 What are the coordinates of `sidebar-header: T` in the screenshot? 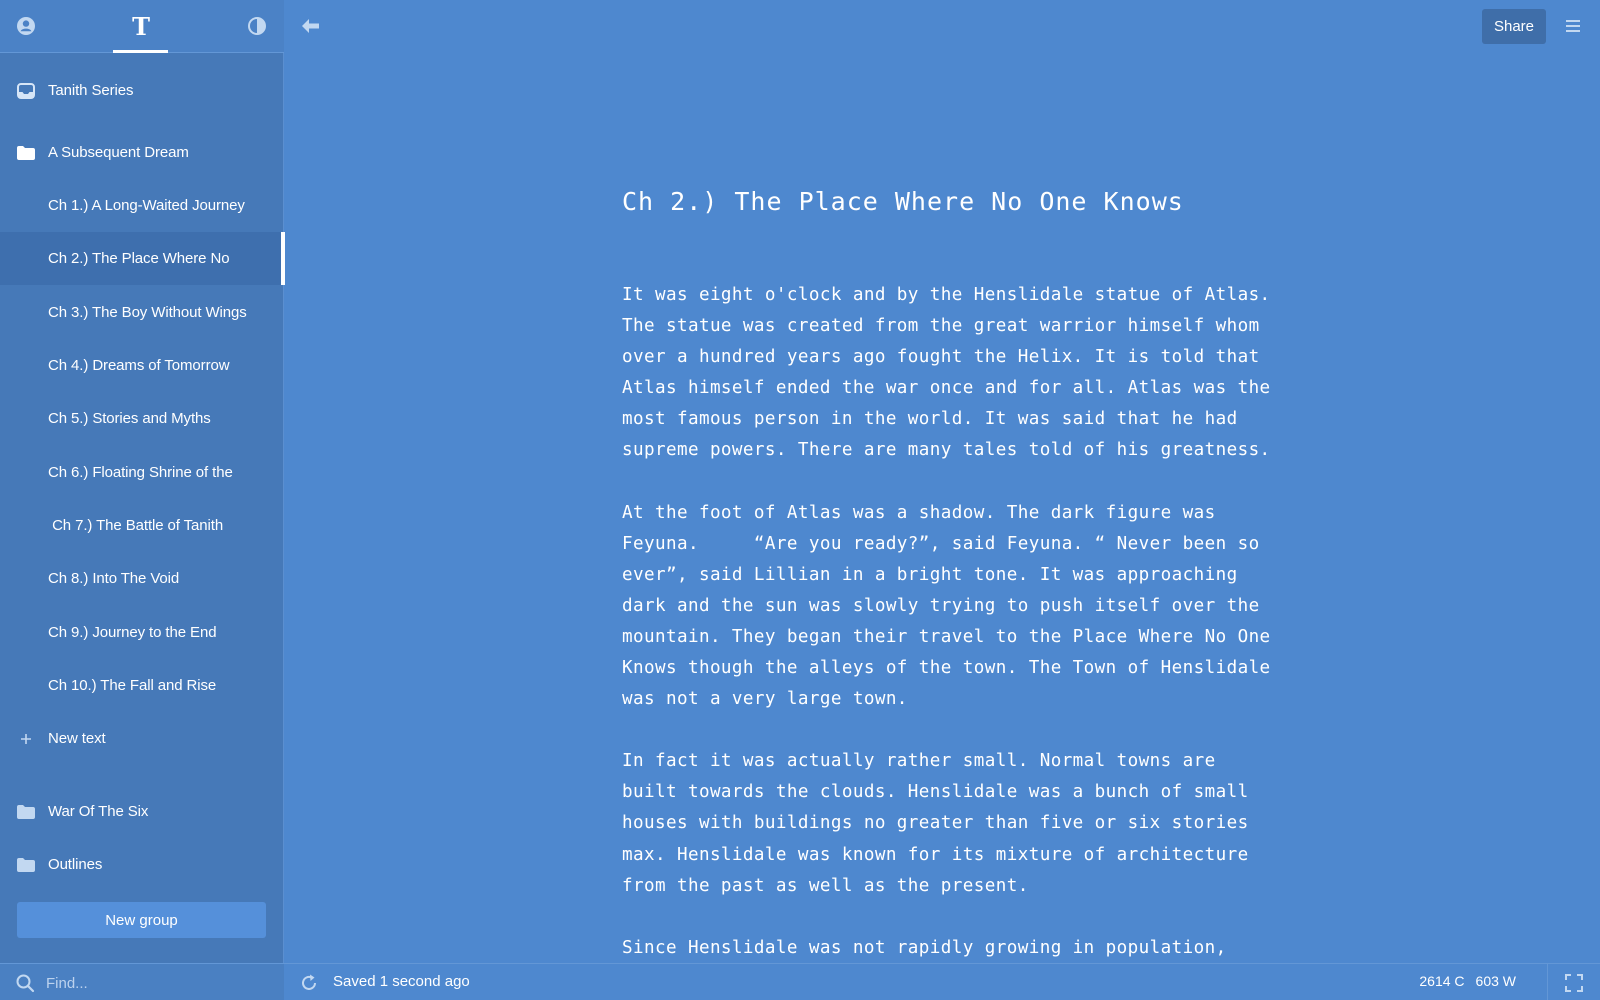 It's located at (142, 26).